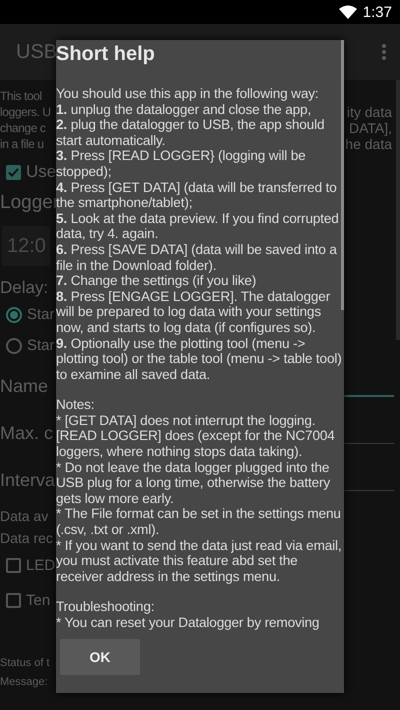  Describe the element at coordinates (41, 172) in the screenshot. I see `checkbox-label: Use` at that location.